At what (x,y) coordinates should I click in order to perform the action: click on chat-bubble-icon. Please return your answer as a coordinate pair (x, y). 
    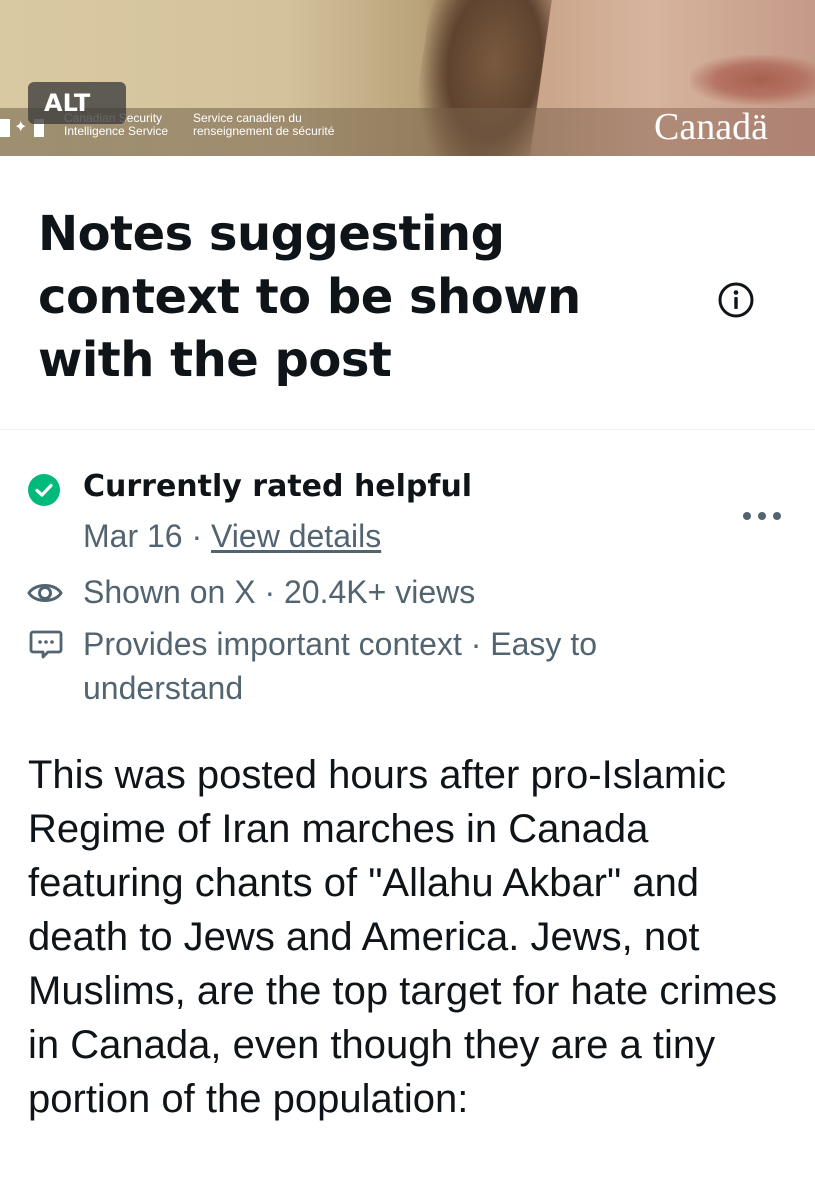
    Looking at the image, I should click on (46, 644).